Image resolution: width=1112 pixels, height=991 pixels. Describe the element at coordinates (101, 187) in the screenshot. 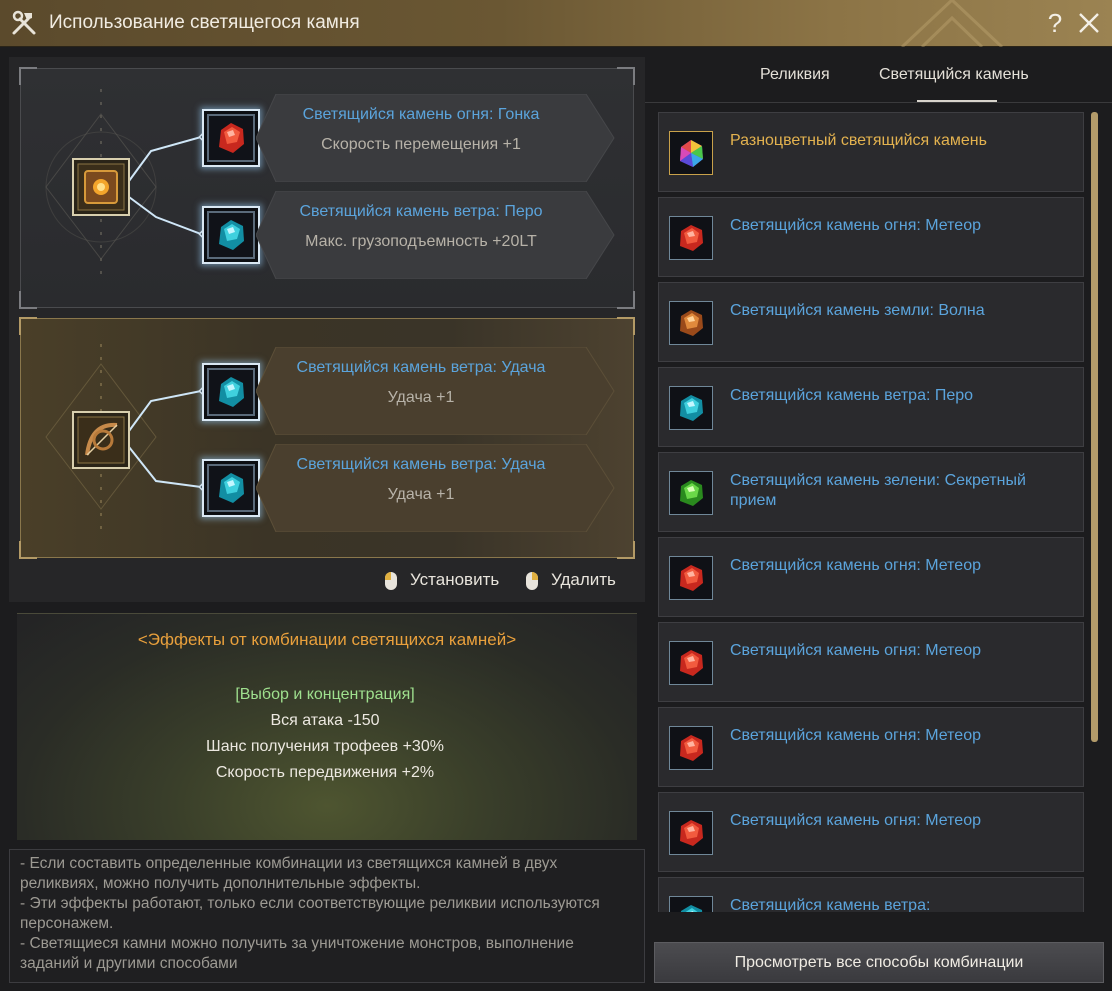

I see `golden-book-relic-icon` at that location.